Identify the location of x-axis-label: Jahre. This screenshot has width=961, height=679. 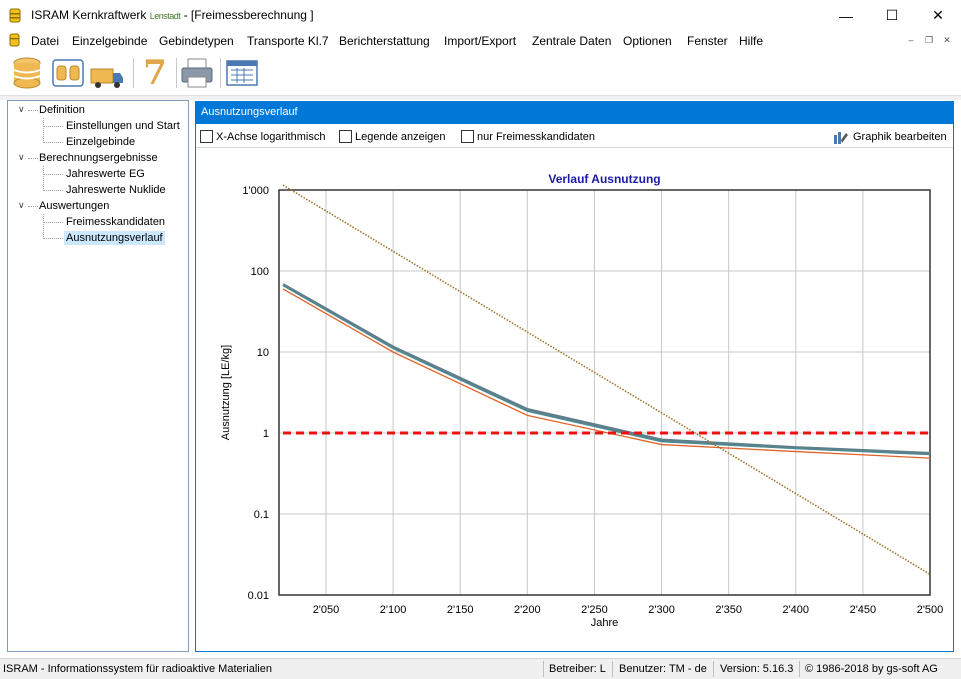
(605, 623).